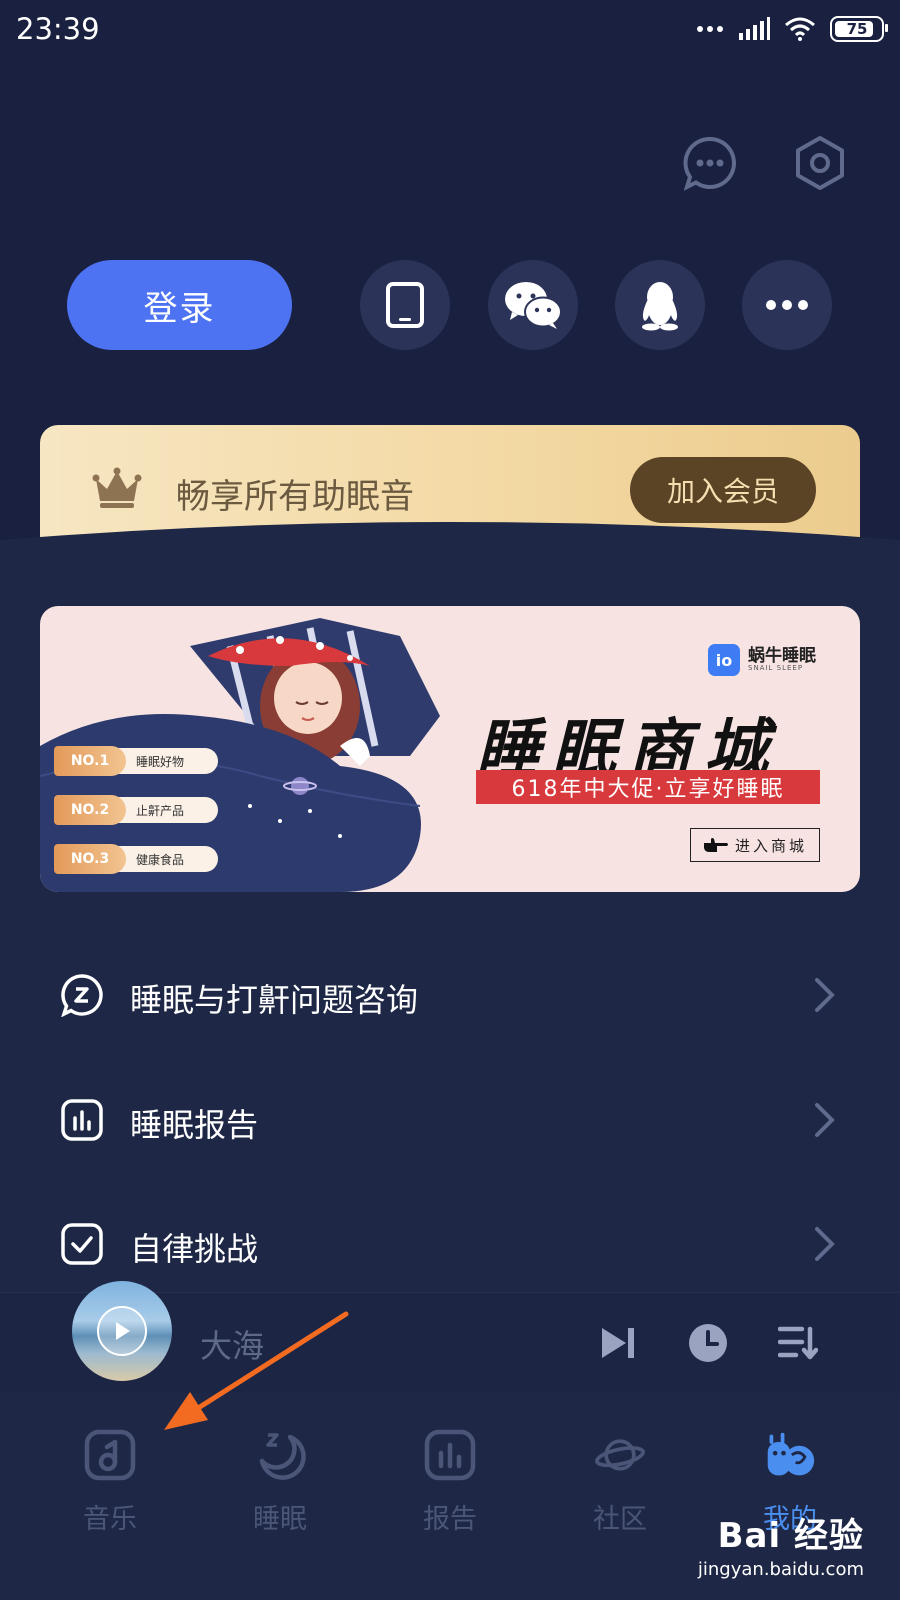 The image size is (900, 1600). I want to click on nav-music: 音乐, so click(110, 1489).